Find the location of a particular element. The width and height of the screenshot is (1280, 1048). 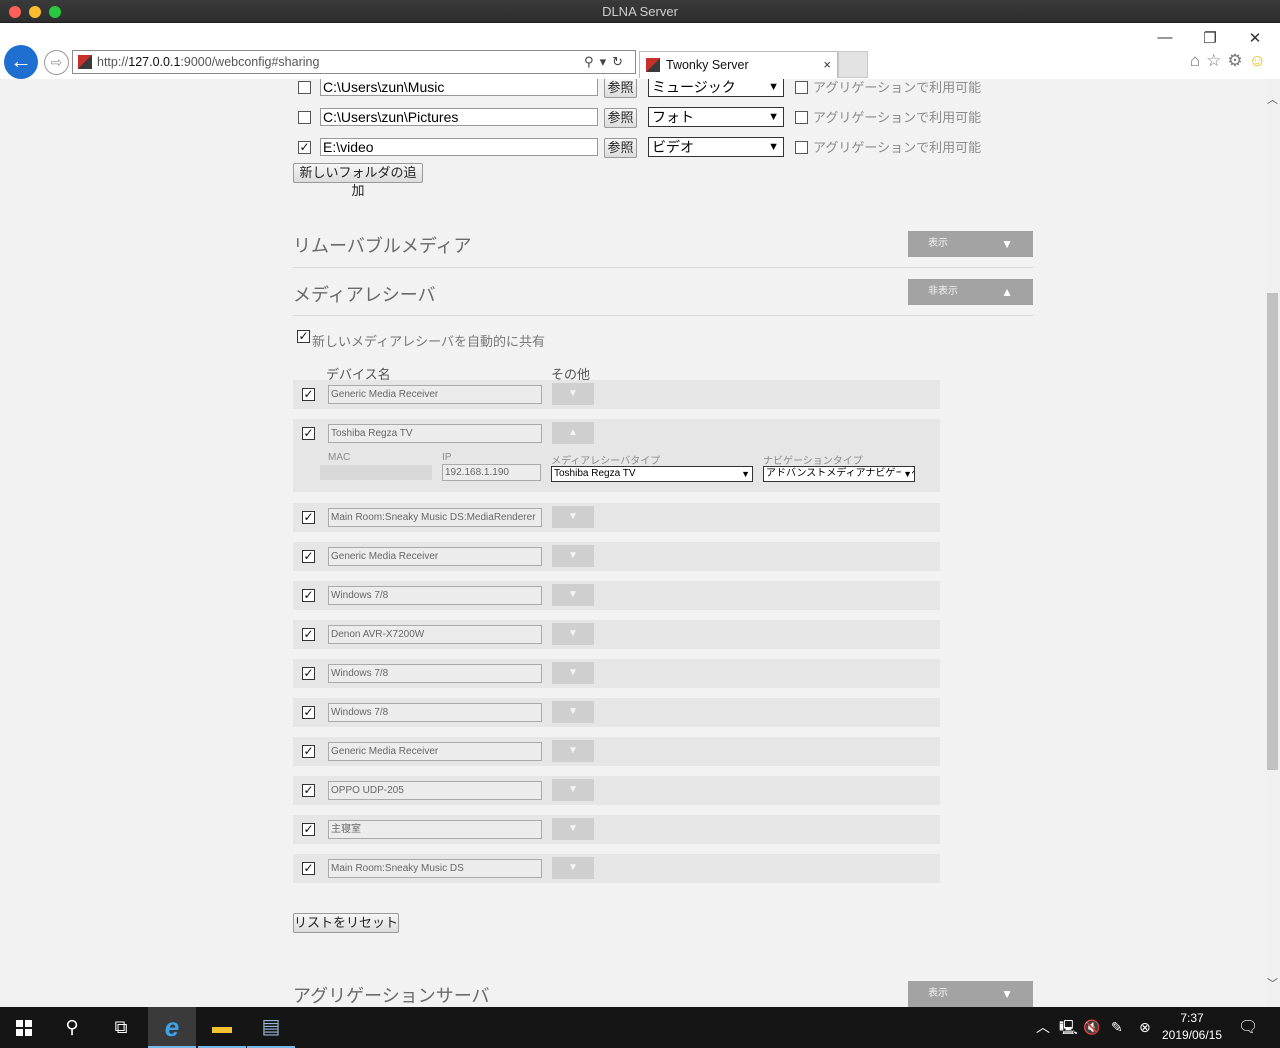

internet-explorer-icon: e is located at coordinates (172, 1027).